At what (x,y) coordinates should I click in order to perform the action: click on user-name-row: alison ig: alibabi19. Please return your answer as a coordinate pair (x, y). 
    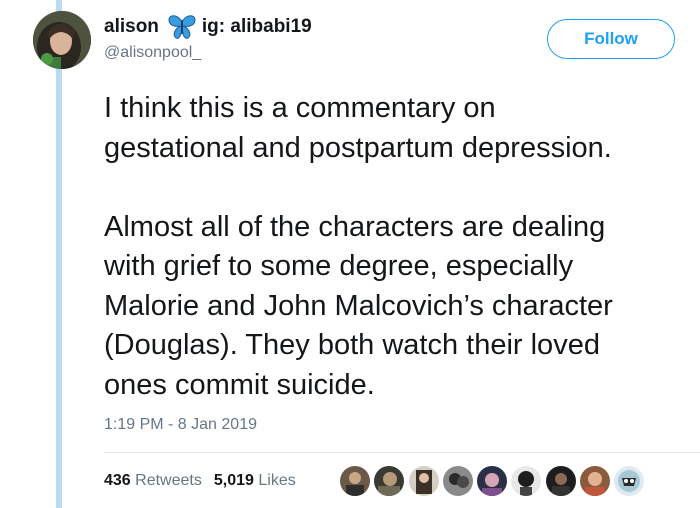
    Looking at the image, I should click on (208, 27).